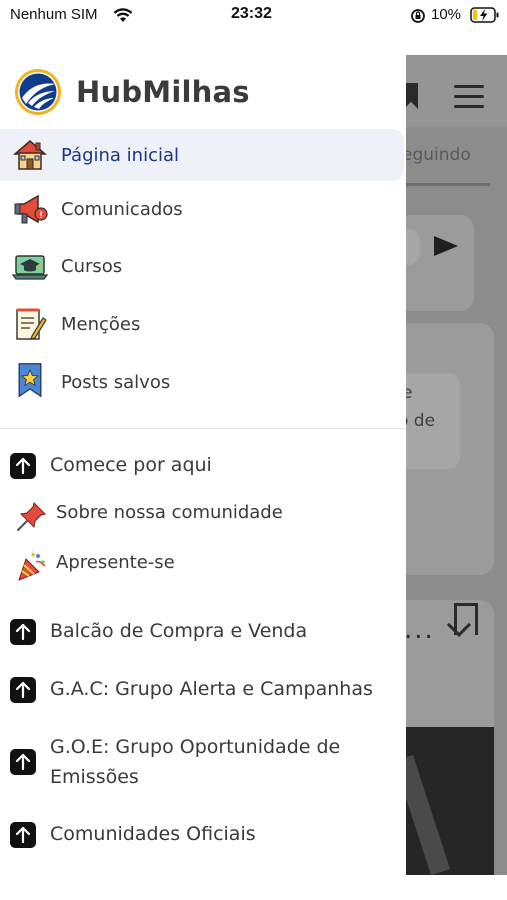  I want to click on nav-item-announcements: ! Comunicados, so click(202, 209).